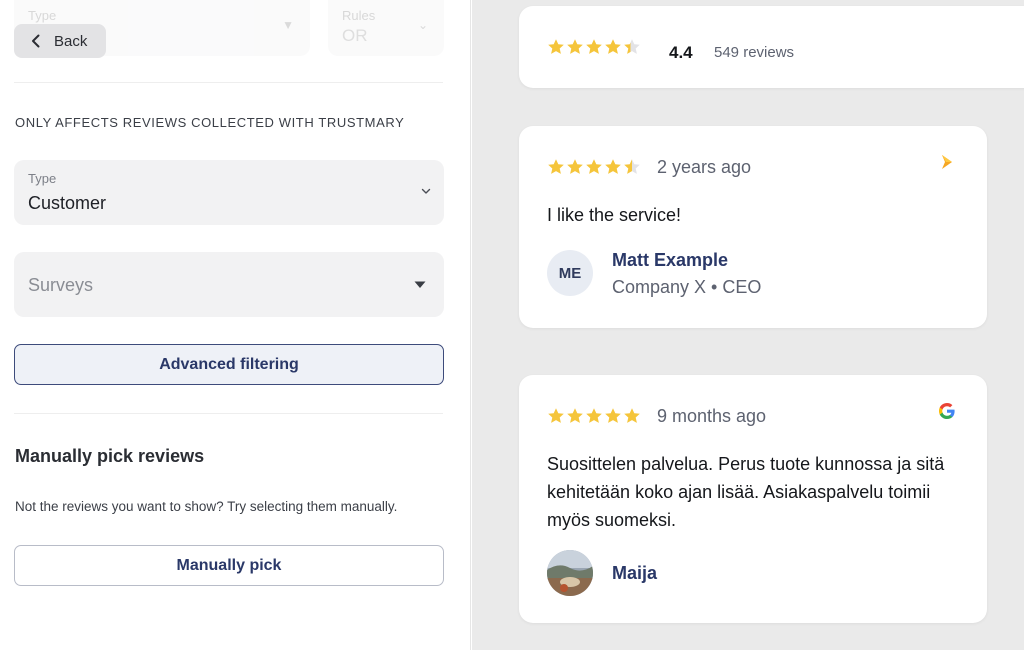  I want to click on landscape-photo-icon, so click(570, 573).